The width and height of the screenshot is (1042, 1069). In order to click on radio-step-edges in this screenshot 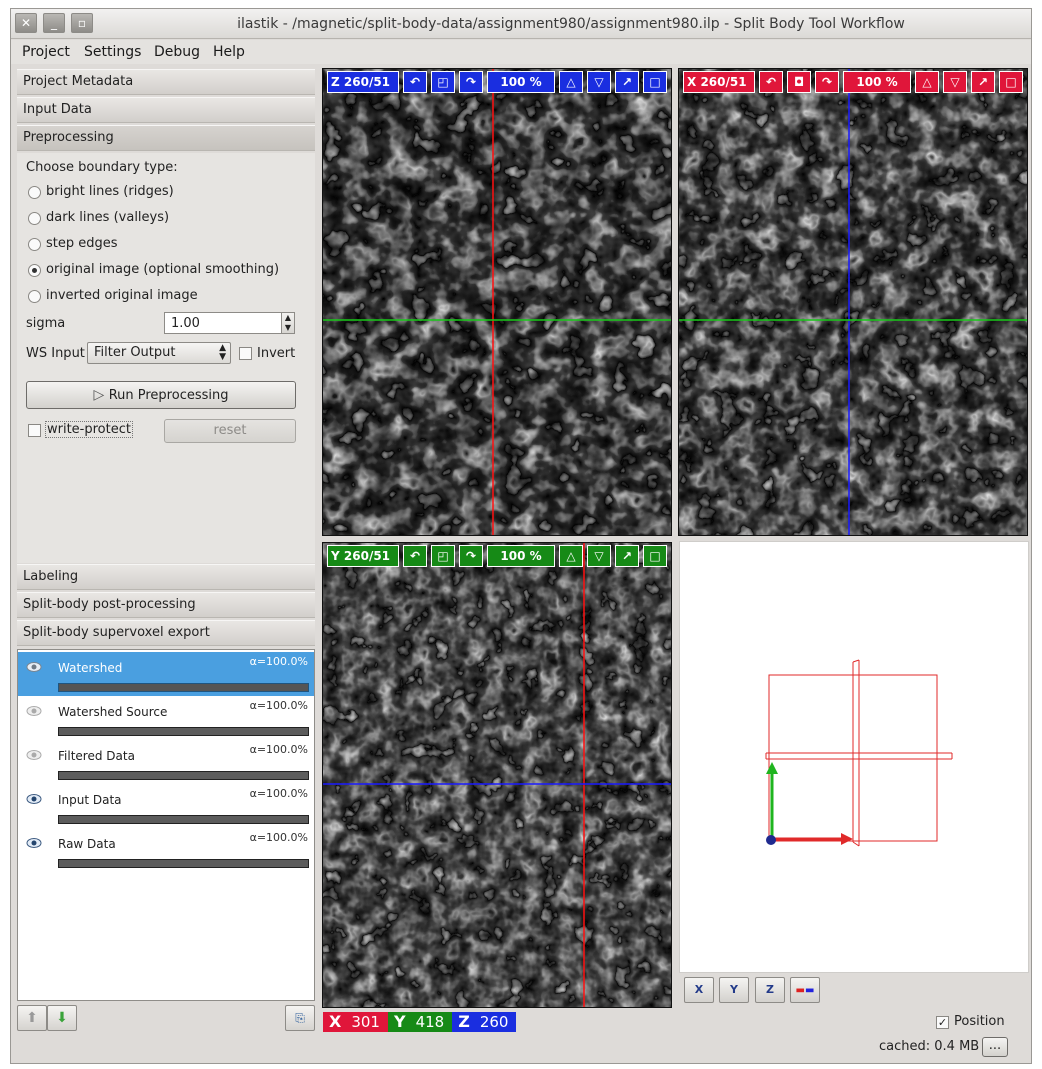, I will do `click(34, 244)`.